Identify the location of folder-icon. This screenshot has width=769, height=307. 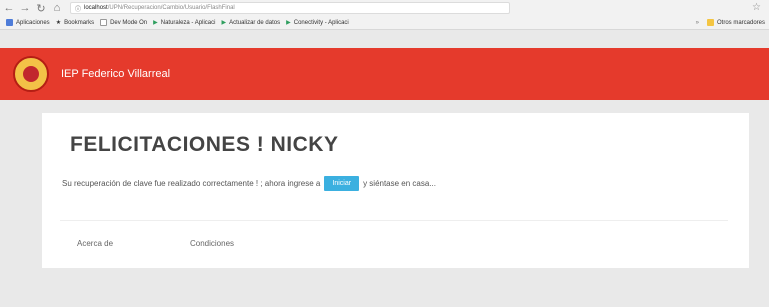
(710, 22).